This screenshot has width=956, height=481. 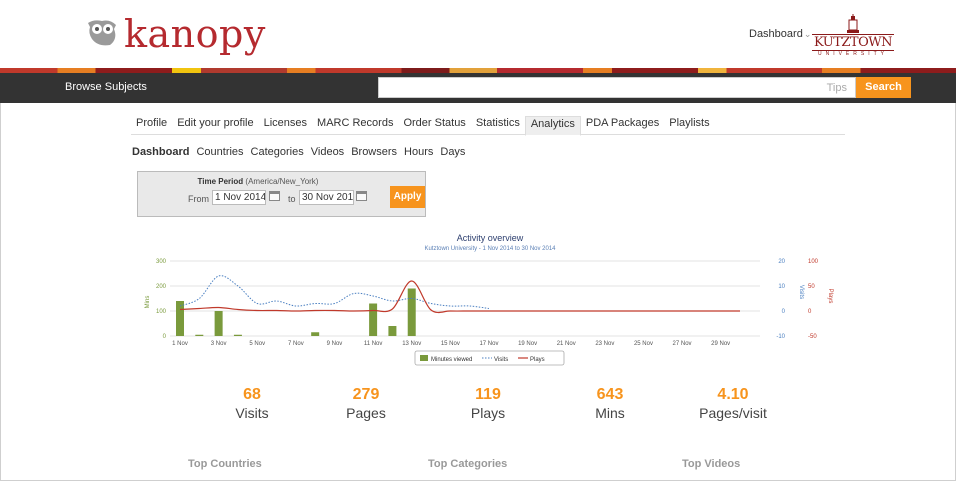 I want to click on right-tick-label: 20, so click(x=781, y=262).